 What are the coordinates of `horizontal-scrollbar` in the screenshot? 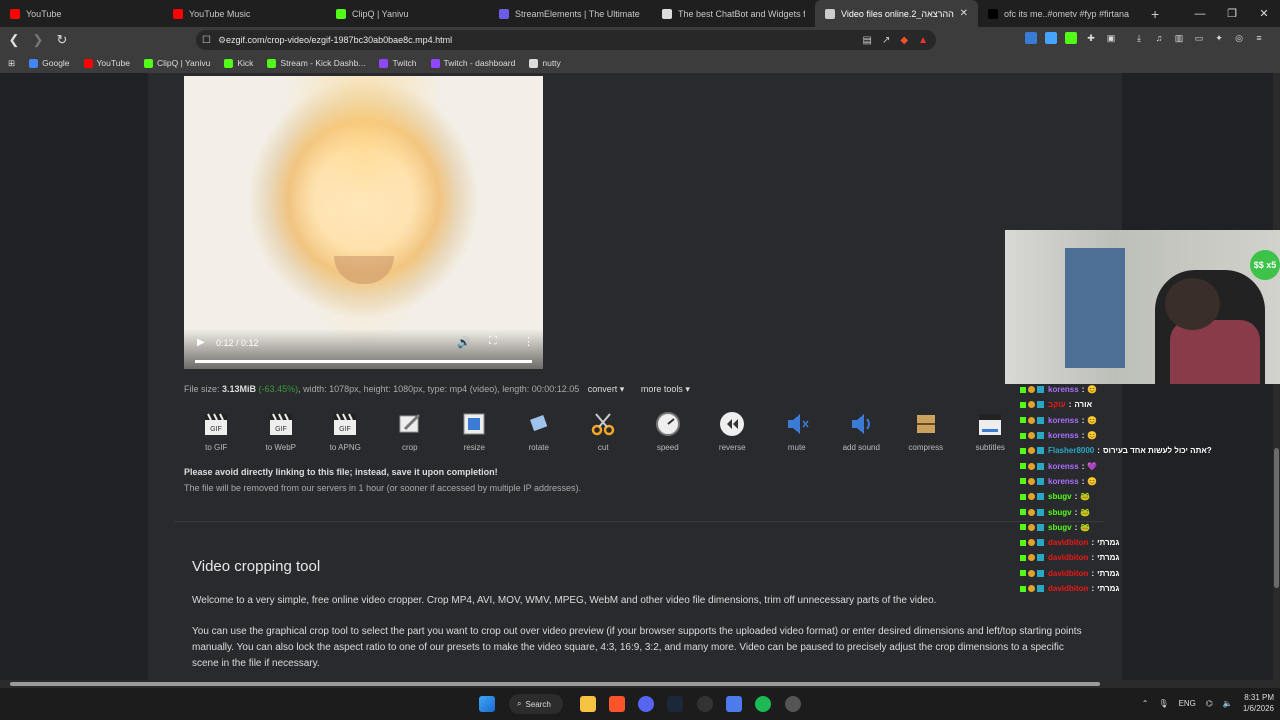 It's located at (640, 684).